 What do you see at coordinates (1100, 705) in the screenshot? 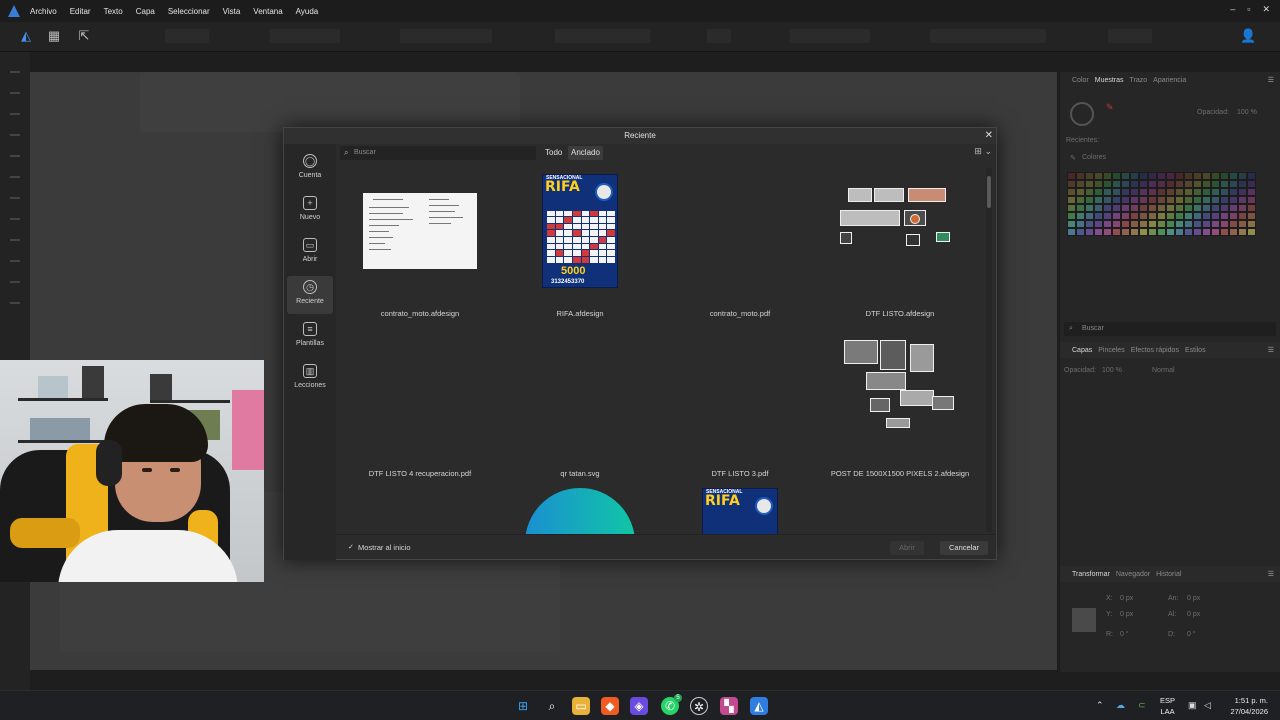
I see `tray-overflow-icon: ⌃` at bounding box center [1100, 705].